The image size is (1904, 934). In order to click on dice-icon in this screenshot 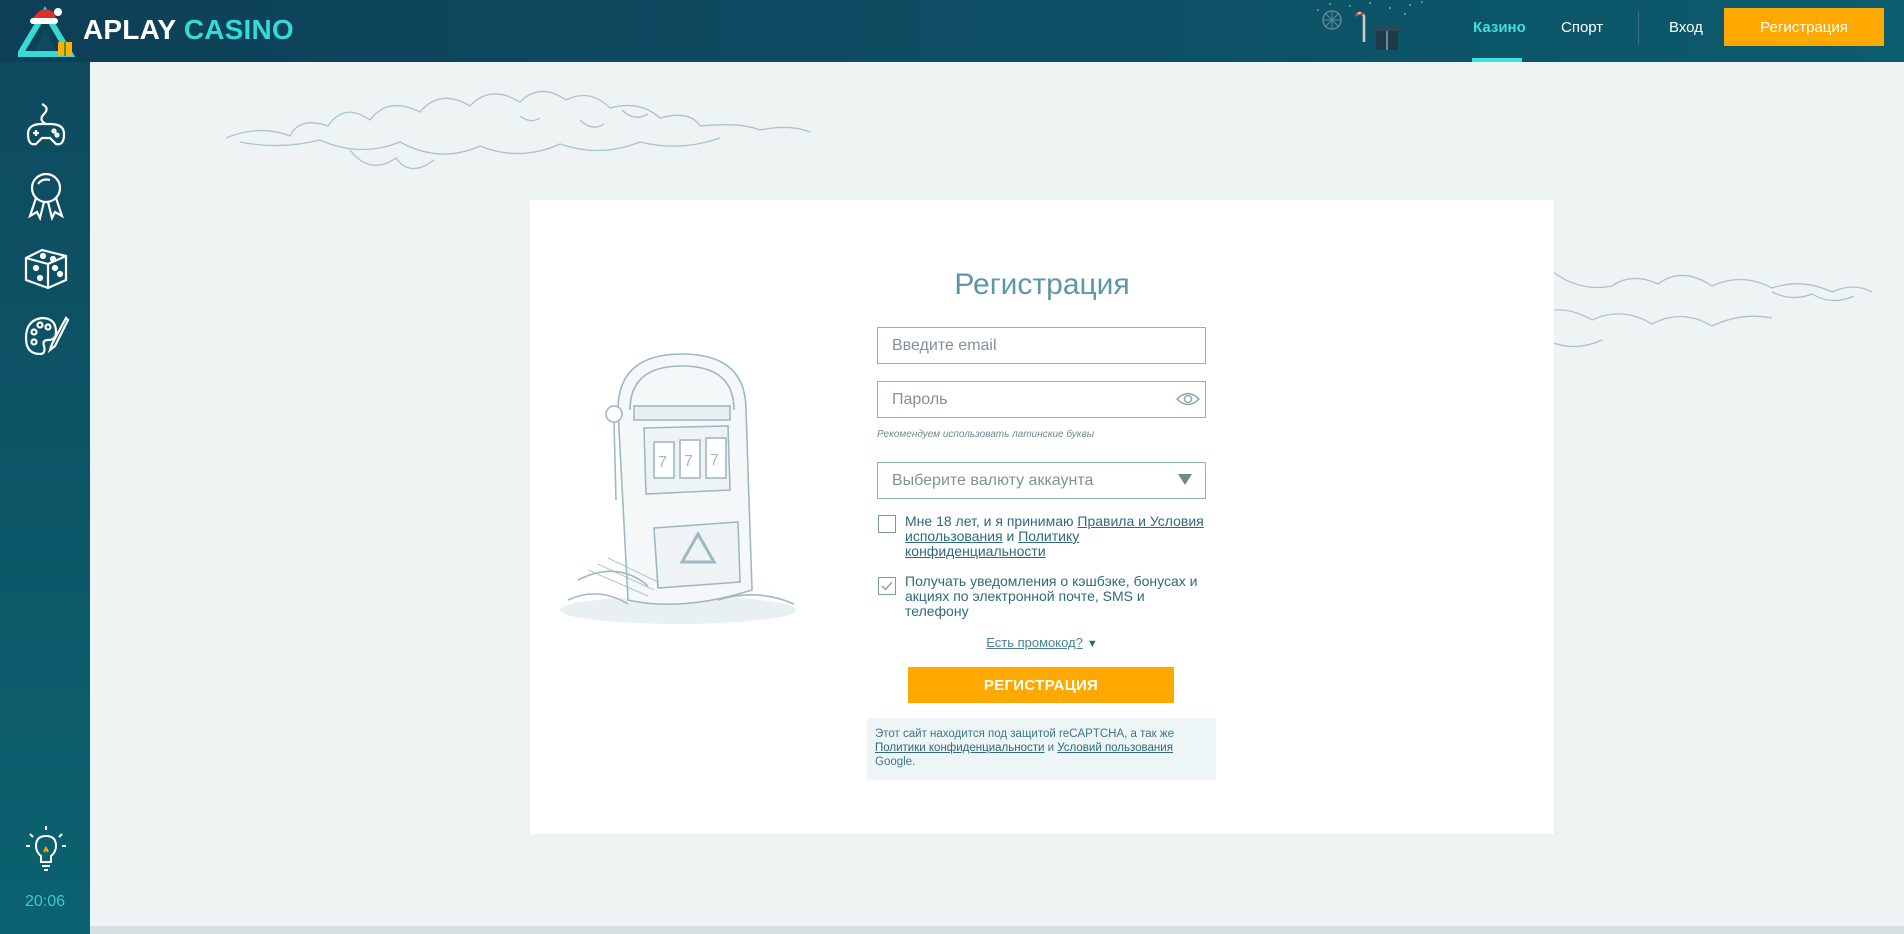, I will do `click(46, 266)`.